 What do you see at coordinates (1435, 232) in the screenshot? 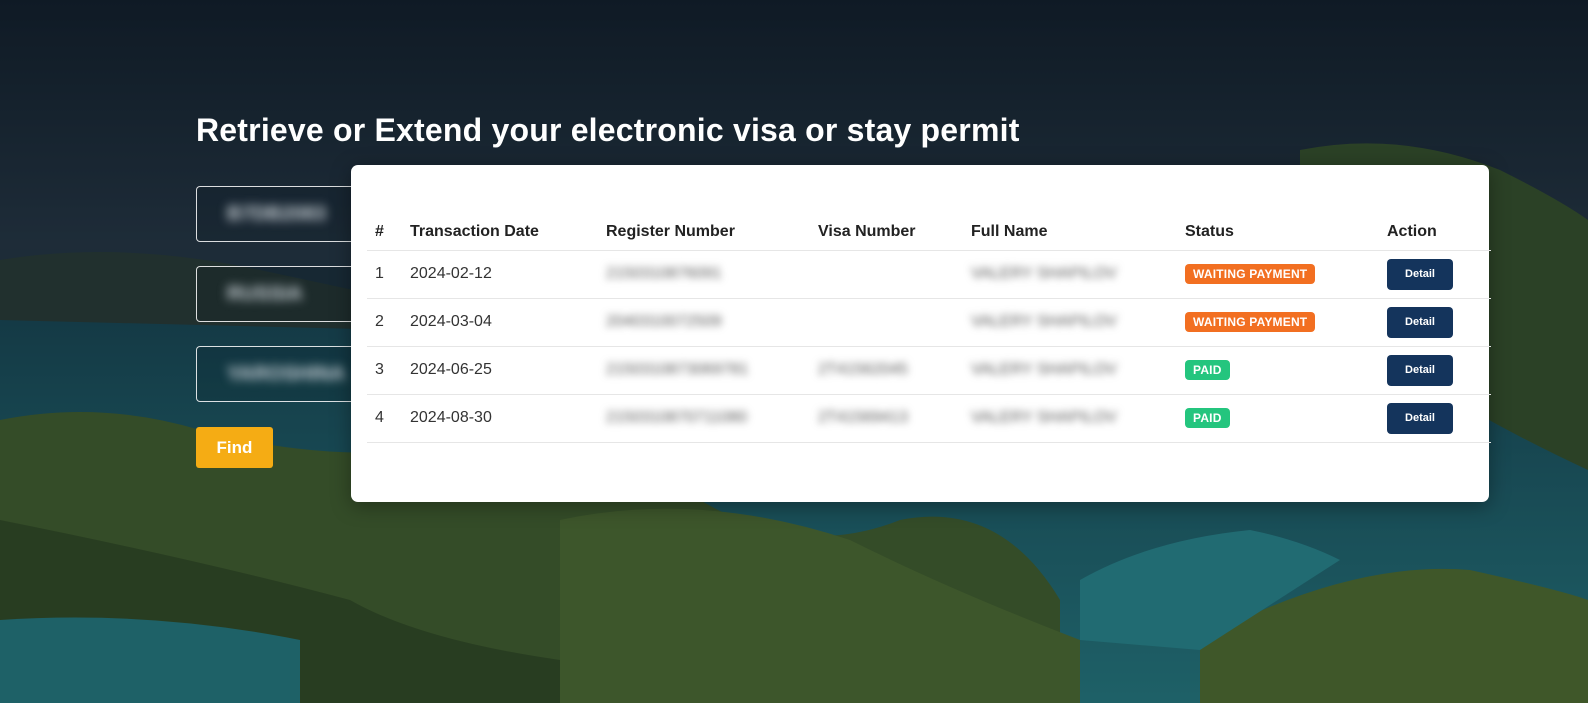
I see `column-header-action: Action` at bounding box center [1435, 232].